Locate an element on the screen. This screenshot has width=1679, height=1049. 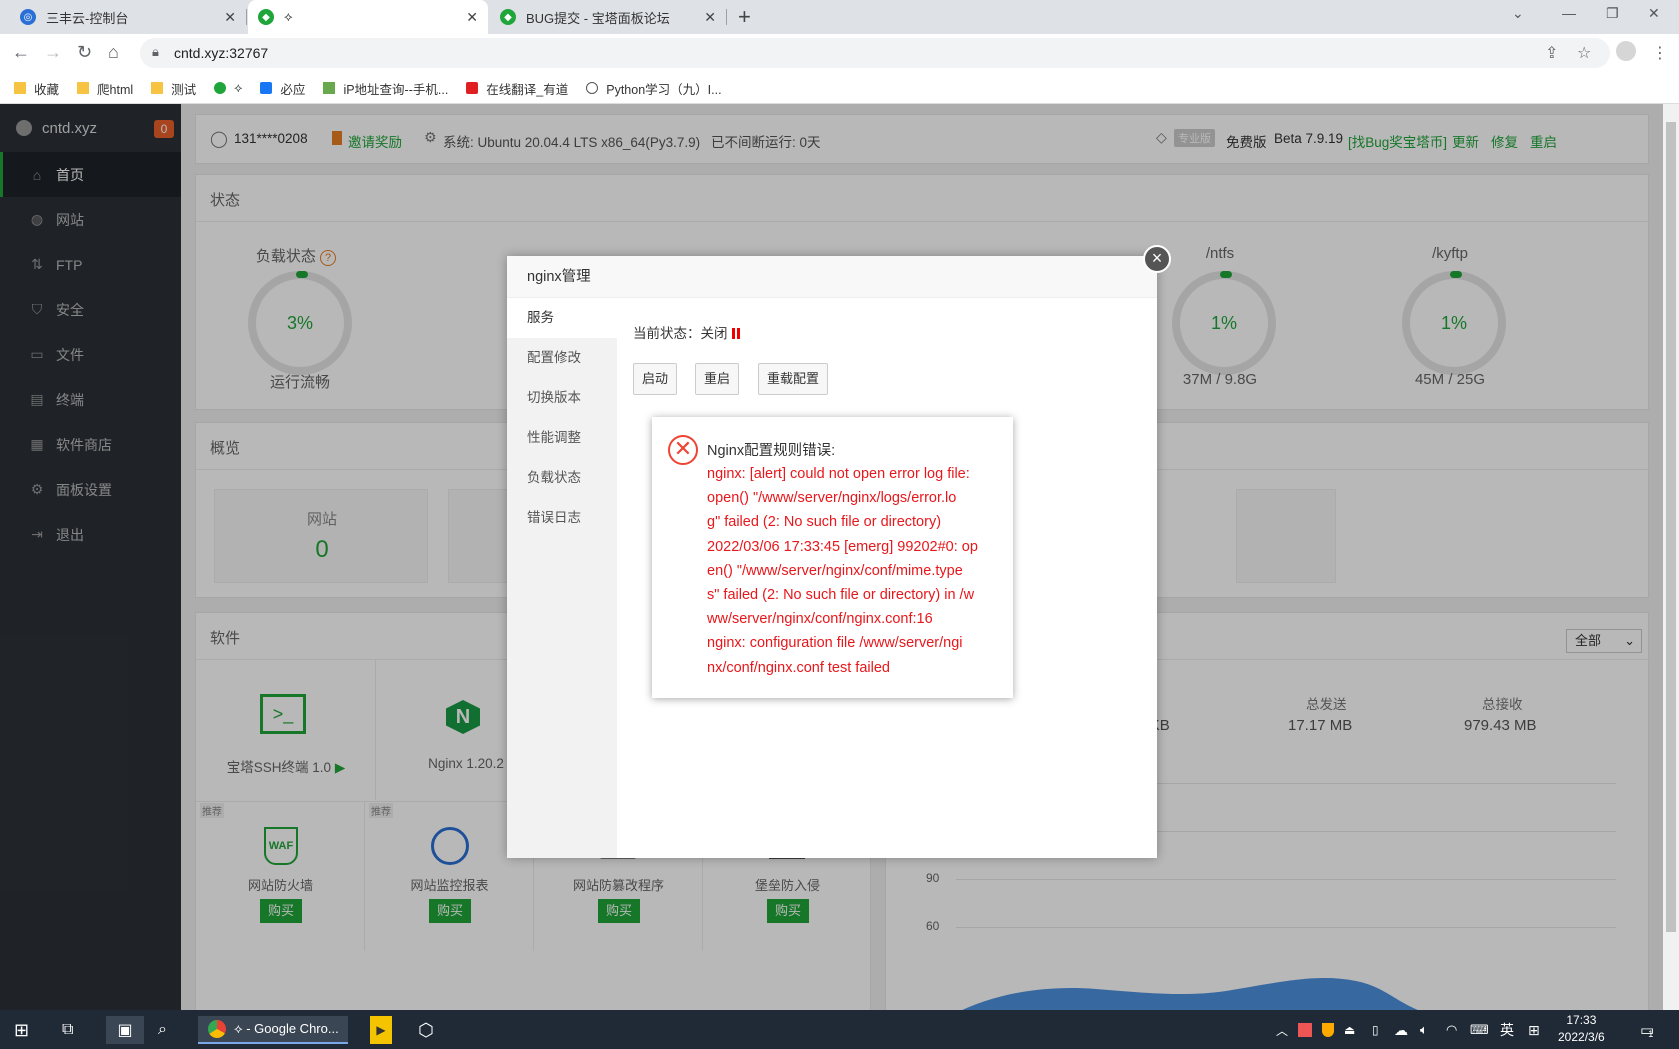
battery-icon: ▯ is located at coordinates (1375, 1030).